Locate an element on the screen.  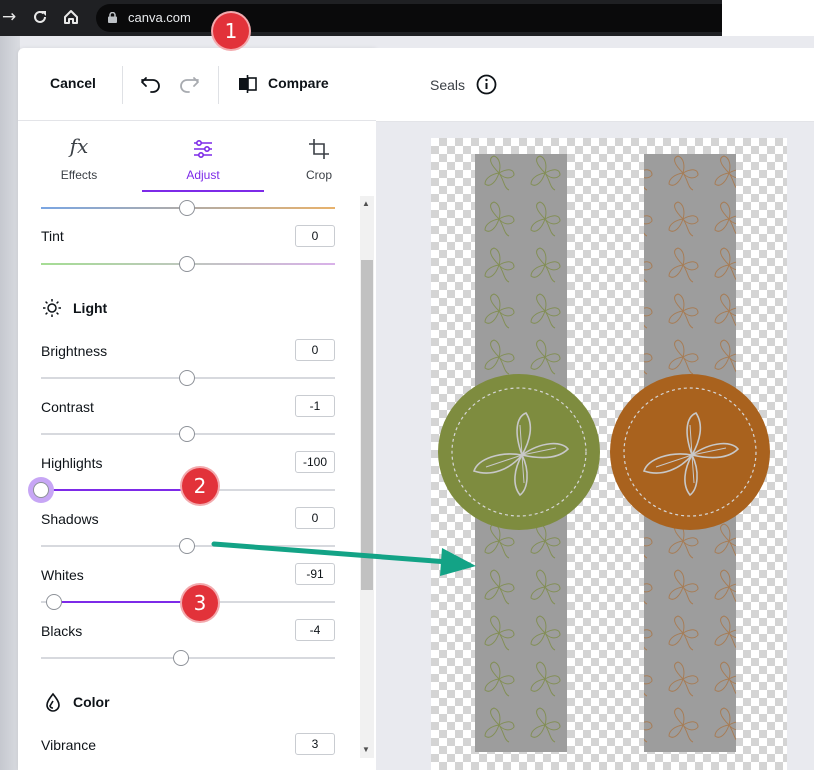
tint-label: Tint is located at coordinates (52, 236).